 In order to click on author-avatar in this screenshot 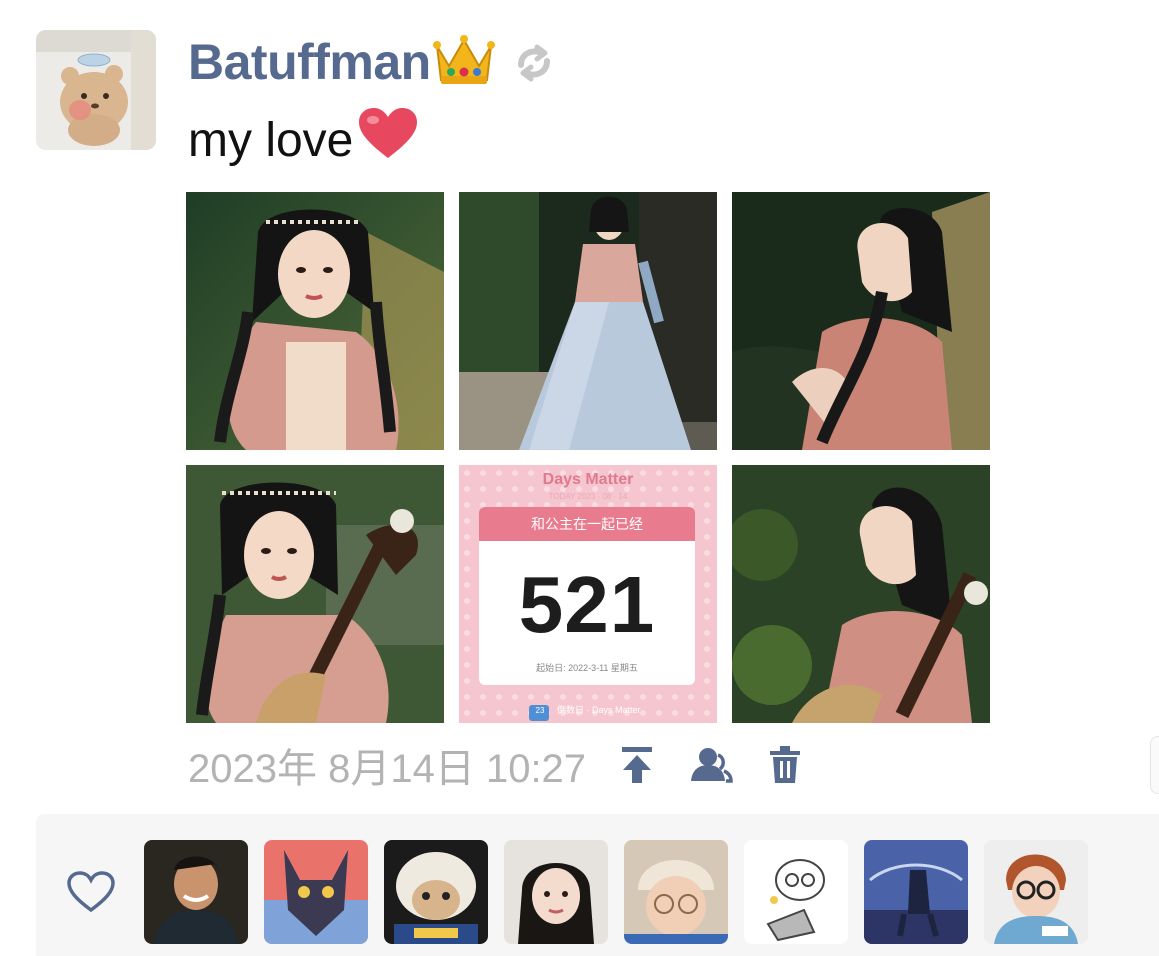, I will do `click(96, 90)`.